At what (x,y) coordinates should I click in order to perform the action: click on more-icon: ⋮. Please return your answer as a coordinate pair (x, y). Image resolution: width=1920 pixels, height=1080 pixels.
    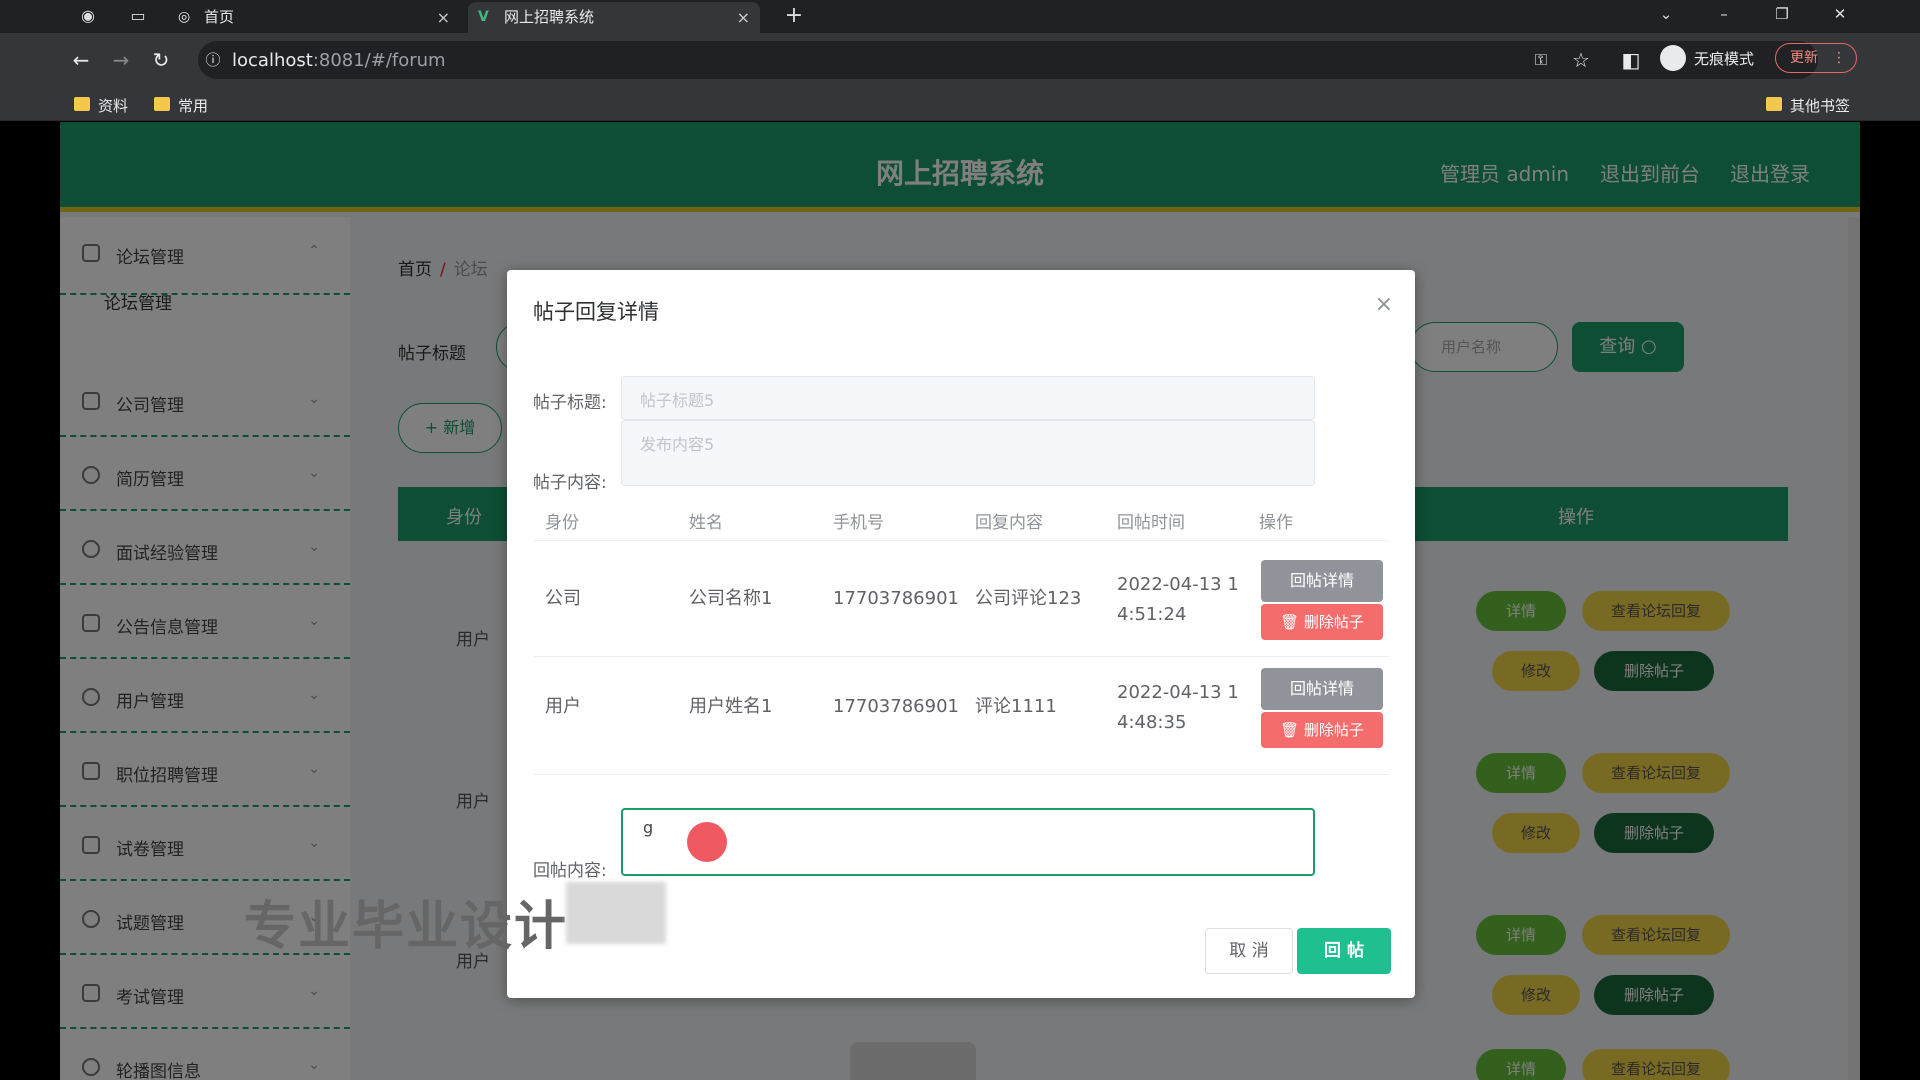
    Looking at the image, I should click on (1839, 58).